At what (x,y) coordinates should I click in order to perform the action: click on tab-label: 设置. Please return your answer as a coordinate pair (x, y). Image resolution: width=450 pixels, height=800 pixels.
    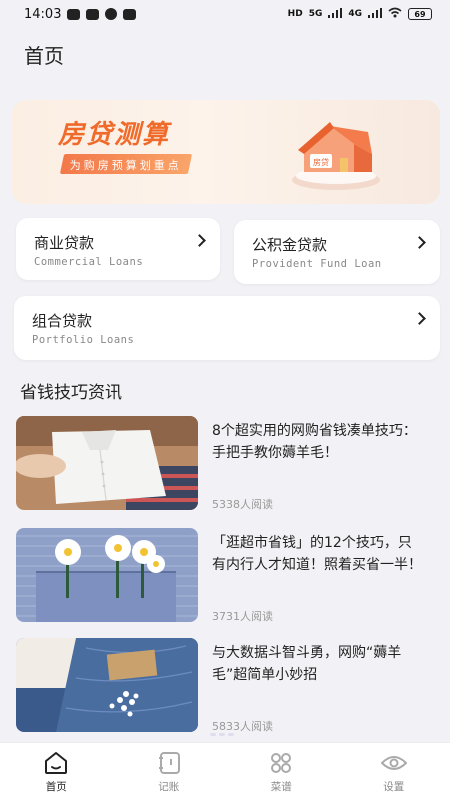
    Looking at the image, I should click on (394, 787).